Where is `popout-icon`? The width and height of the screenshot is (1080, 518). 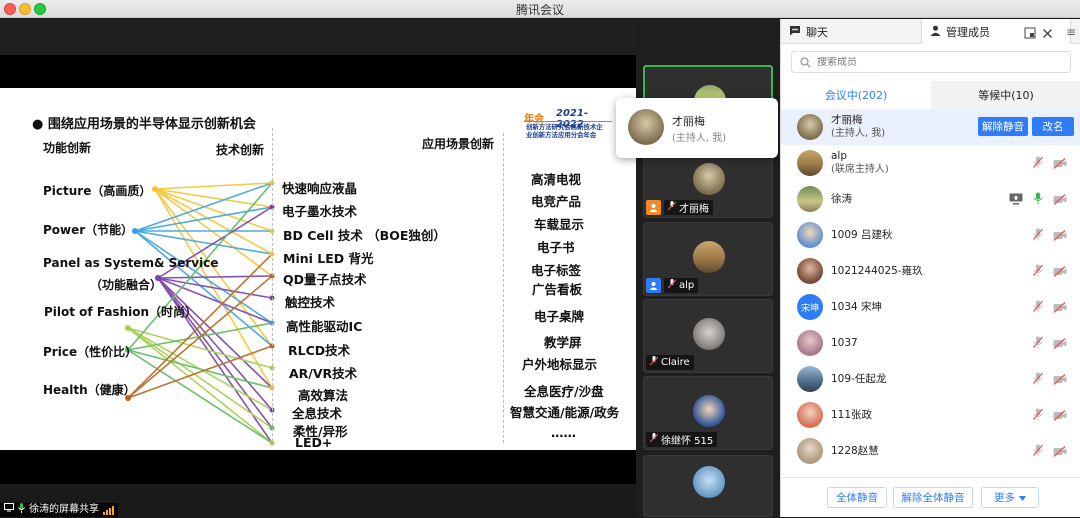 popout-icon is located at coordinates (1030, 33).